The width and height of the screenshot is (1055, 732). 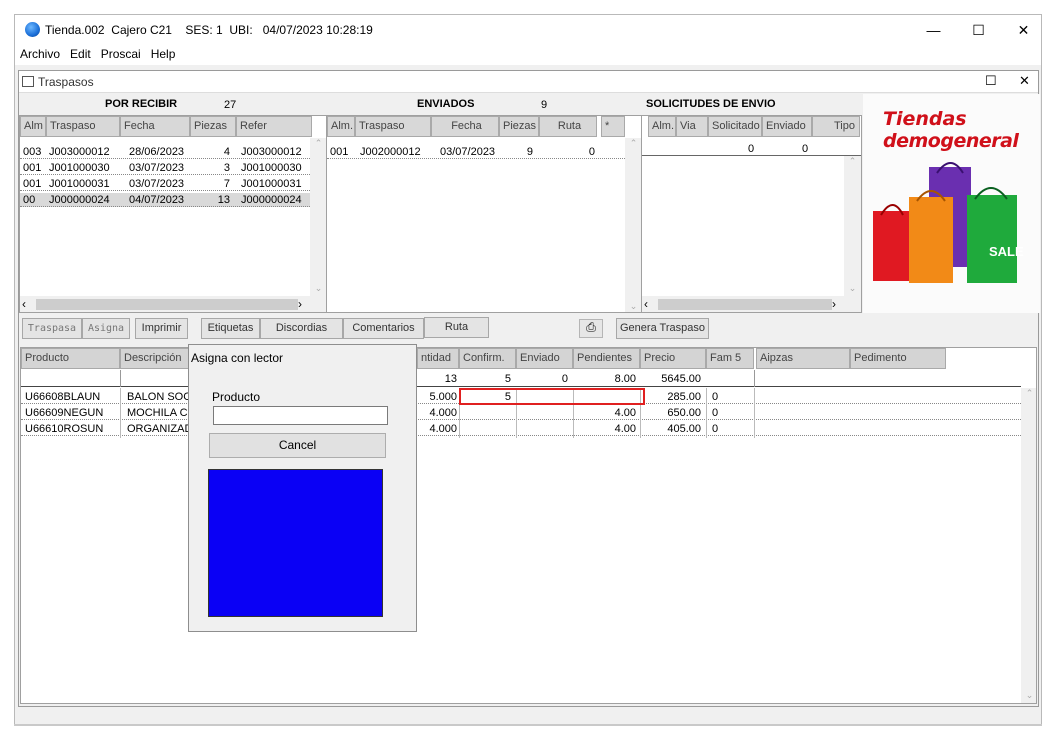 What do you see at coordinates (52, 328) in the screenshot?
I see `traspasa-button: Traspasa` at bounding box center [52, 328].